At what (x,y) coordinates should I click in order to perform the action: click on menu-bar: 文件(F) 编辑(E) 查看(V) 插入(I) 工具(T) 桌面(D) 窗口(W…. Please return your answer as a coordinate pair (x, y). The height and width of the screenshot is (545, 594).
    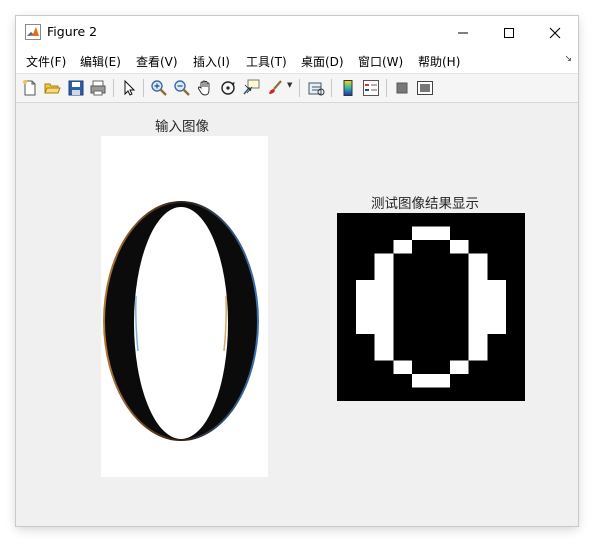
    Looking at the image, I should click on (297, 61).